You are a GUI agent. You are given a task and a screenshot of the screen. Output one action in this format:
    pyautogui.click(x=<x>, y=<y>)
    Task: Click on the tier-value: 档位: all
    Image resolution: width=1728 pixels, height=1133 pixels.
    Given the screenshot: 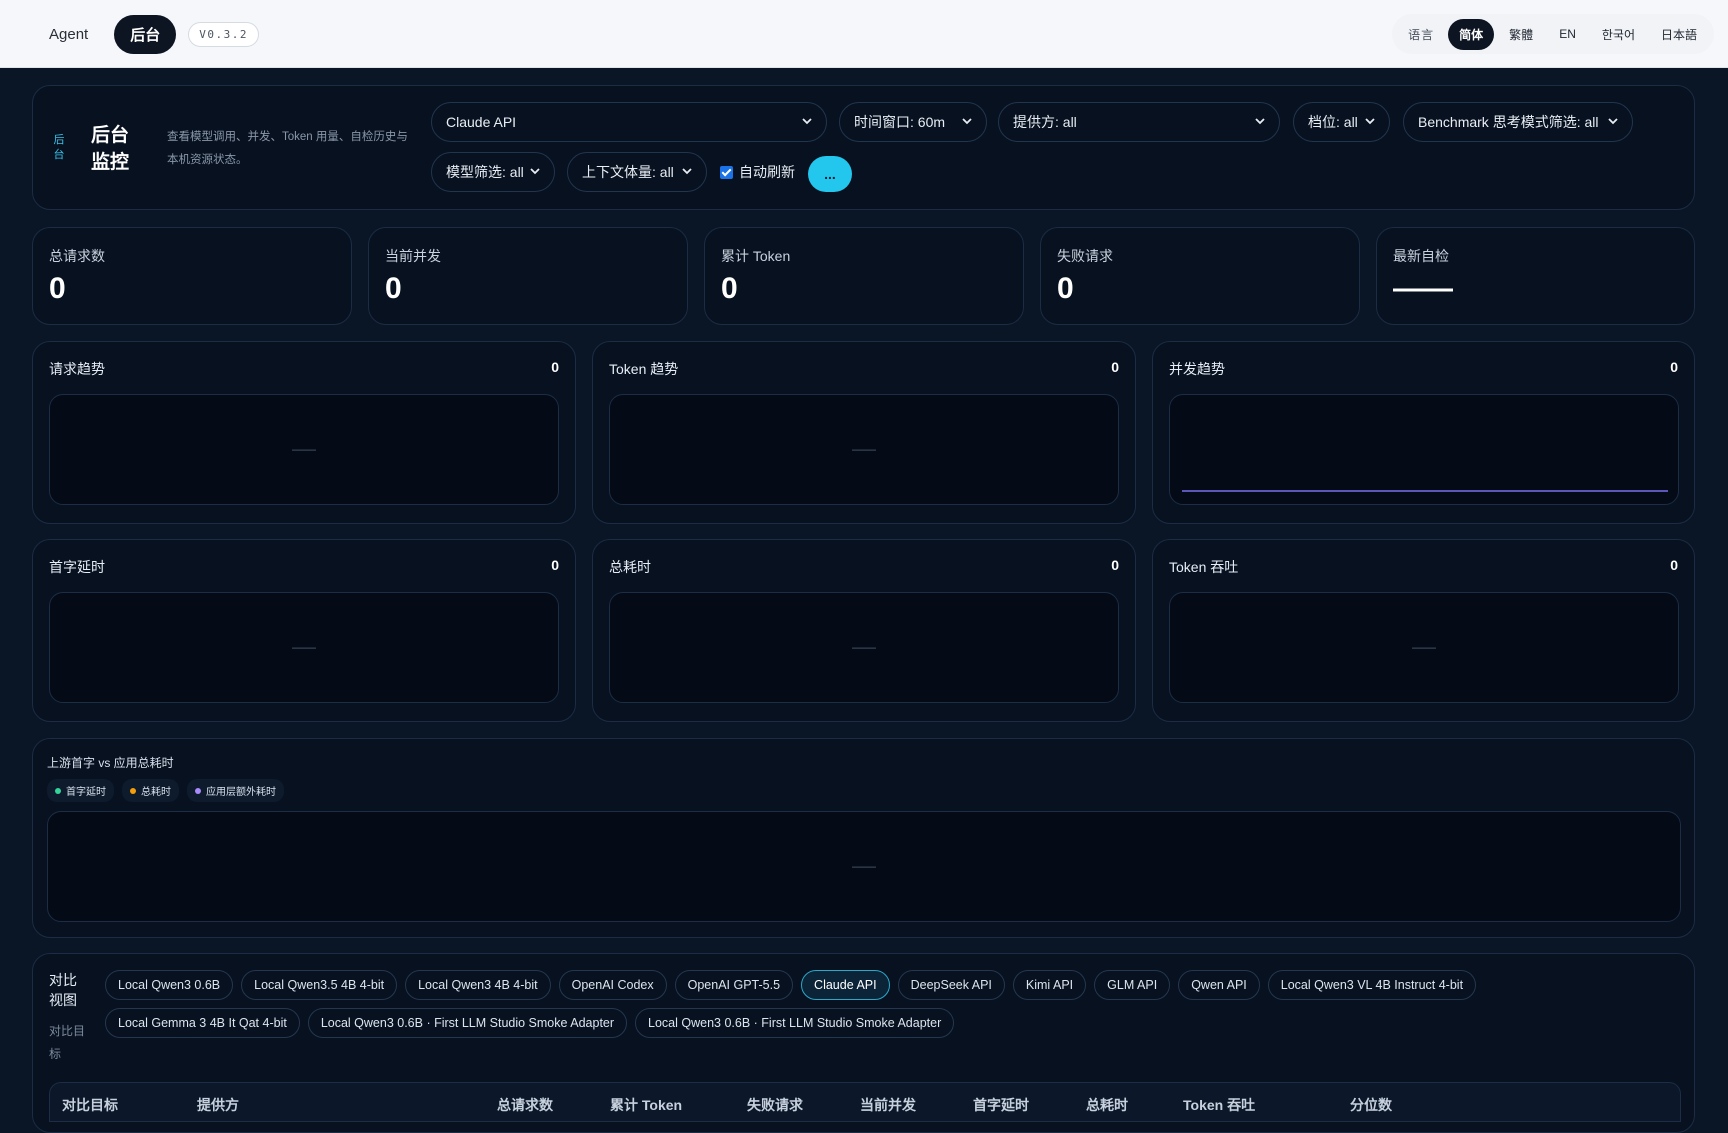 What is the action you would take?
    pyautogui.click(x=1333, y=122)
    